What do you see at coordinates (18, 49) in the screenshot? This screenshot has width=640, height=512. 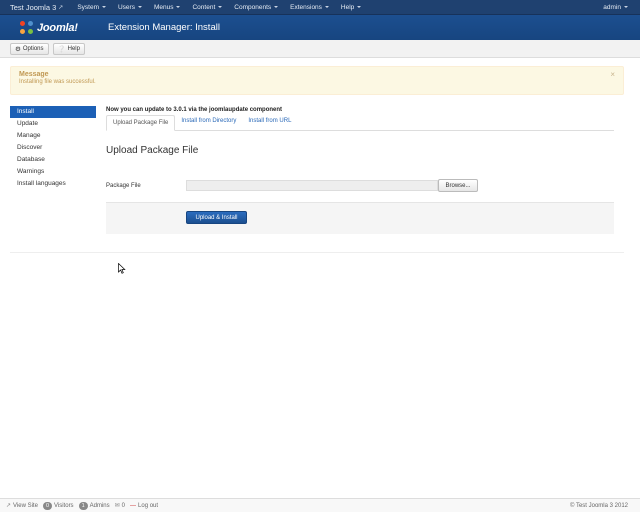 I see `gear-icon: ⚙` at bounding box center [18, 49].